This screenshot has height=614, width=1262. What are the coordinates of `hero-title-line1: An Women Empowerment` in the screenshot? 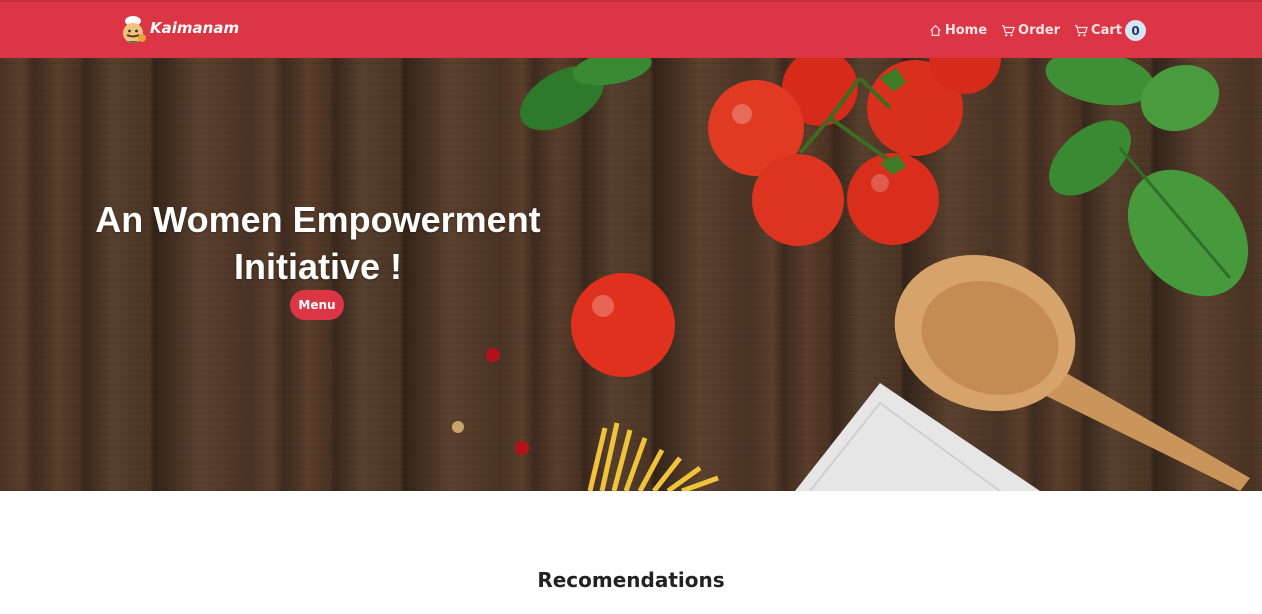 It's located at (318, 219).